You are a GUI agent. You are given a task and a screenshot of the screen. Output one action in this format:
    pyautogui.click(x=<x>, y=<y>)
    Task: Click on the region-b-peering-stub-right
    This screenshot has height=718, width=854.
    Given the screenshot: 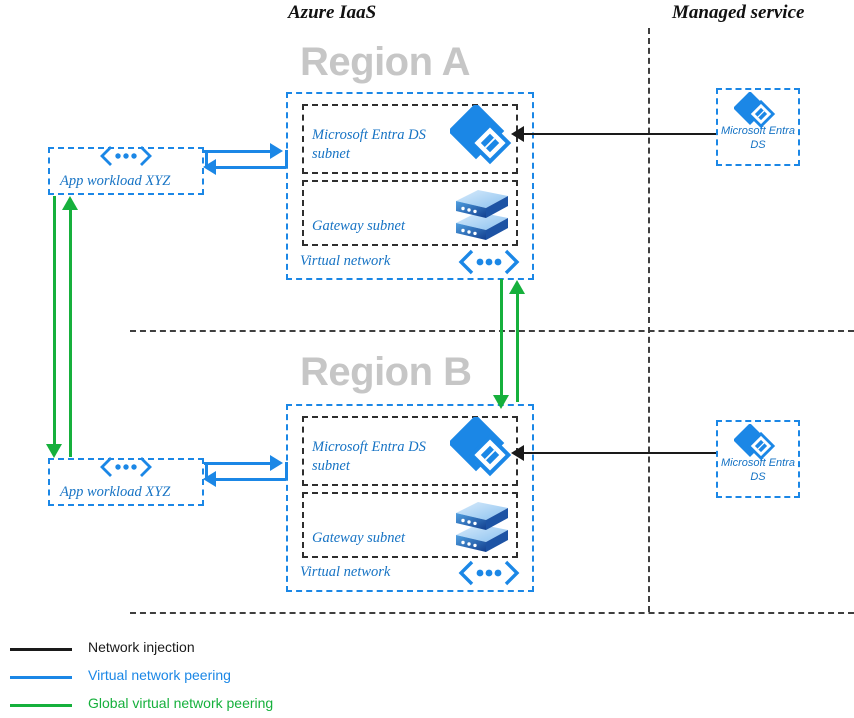 What is the action you would take?
    pyautogui.click(x=286, y=470)
    